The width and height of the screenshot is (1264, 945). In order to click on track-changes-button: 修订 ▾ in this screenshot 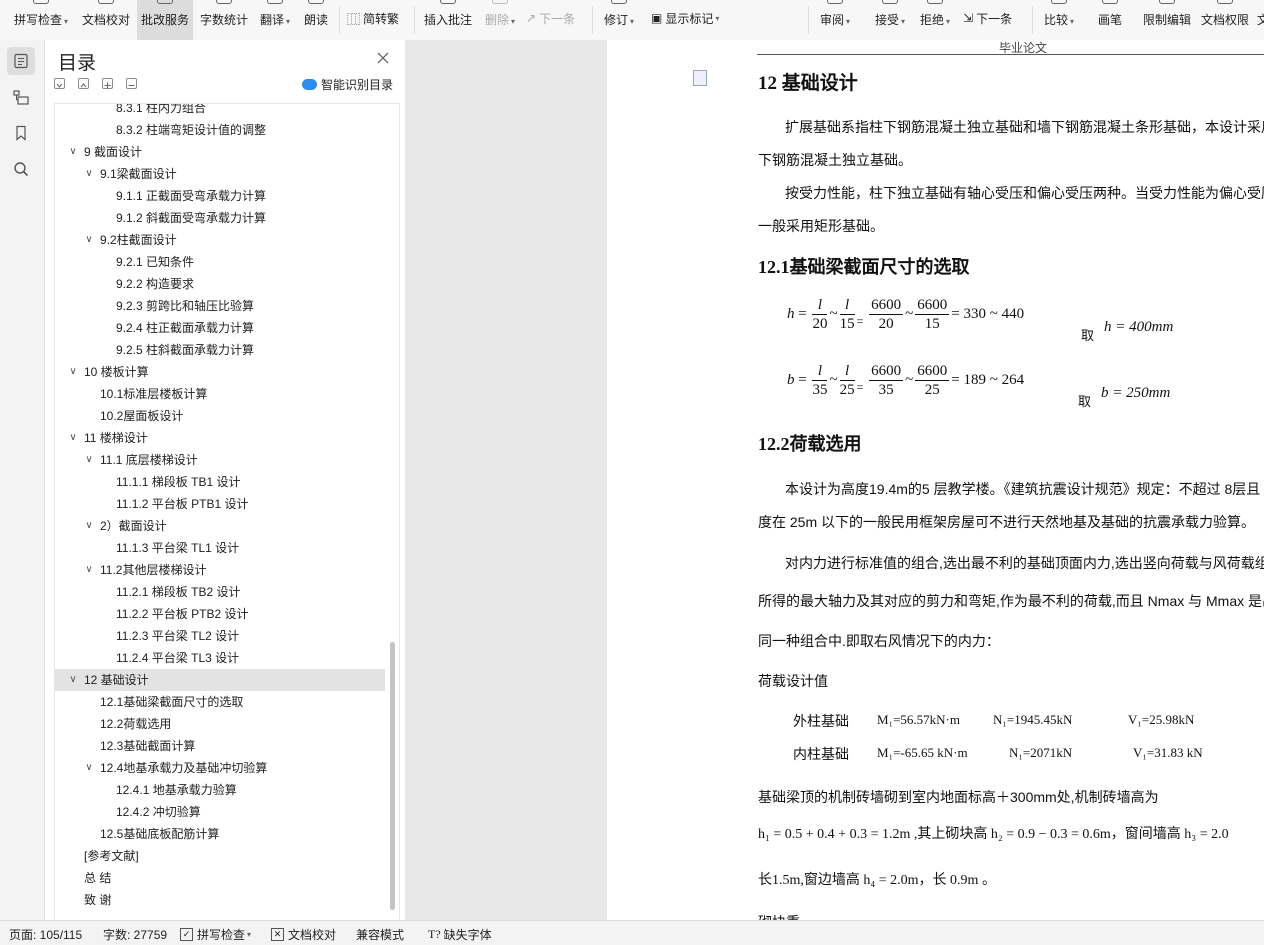, I will do `click(619, 20)`.